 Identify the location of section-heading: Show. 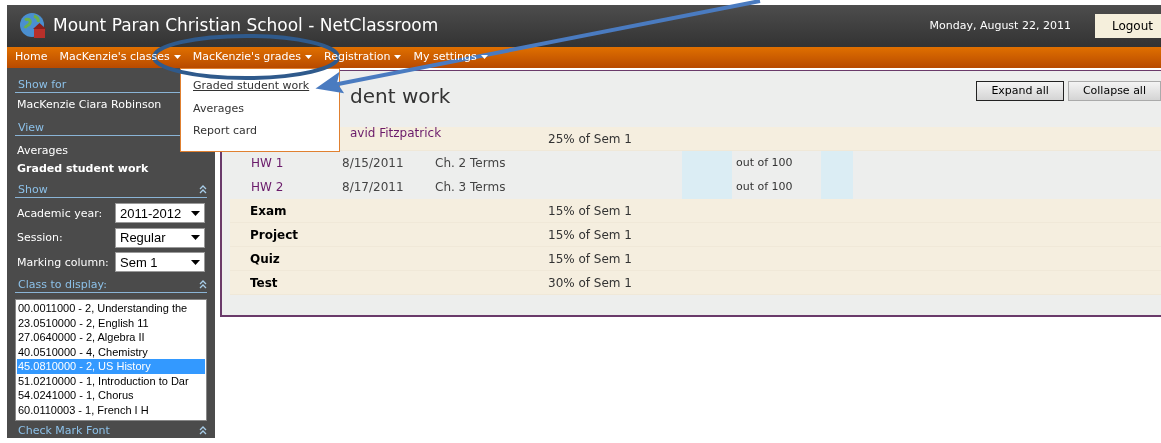
(32, 189).